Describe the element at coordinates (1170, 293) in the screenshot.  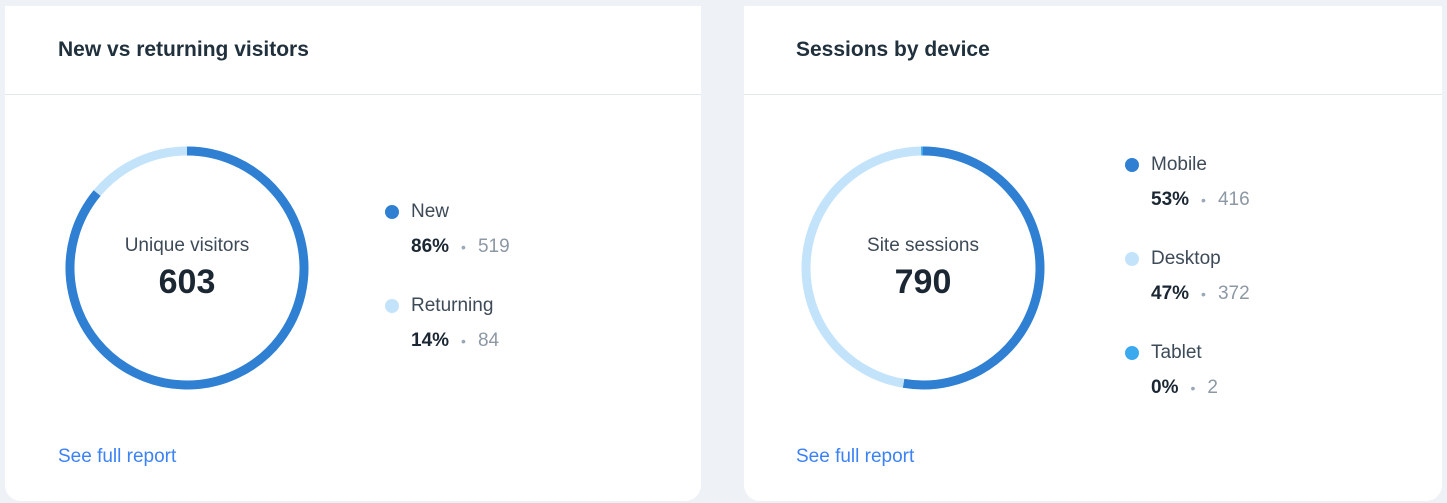
I see `legend-percent: 47%` at that location.